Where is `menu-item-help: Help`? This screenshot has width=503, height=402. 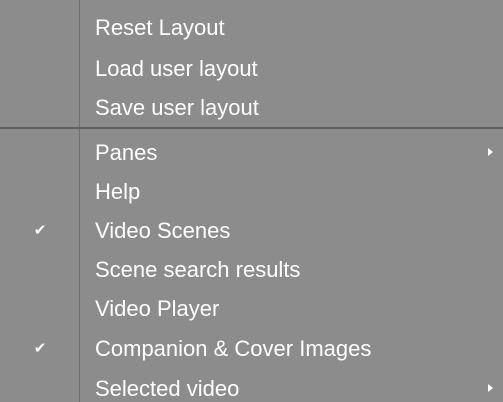 menu-item-help: Help is located at coordinates (251, 192).